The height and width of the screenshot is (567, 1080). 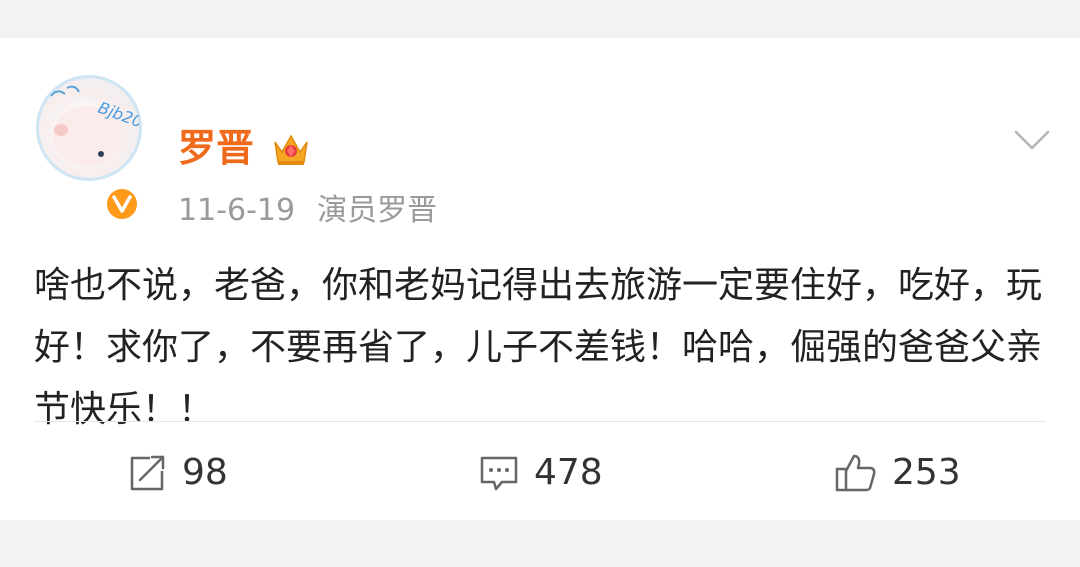 I want to click on top-separator, so click(x=540, y=19).